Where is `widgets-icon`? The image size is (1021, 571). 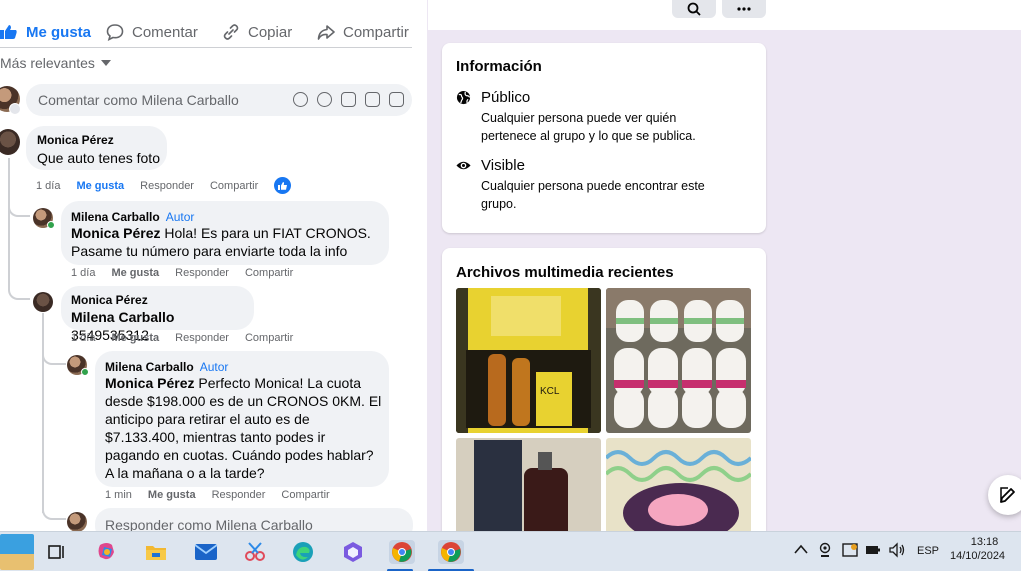 widgets-icon is located at coordinates (17, 552).